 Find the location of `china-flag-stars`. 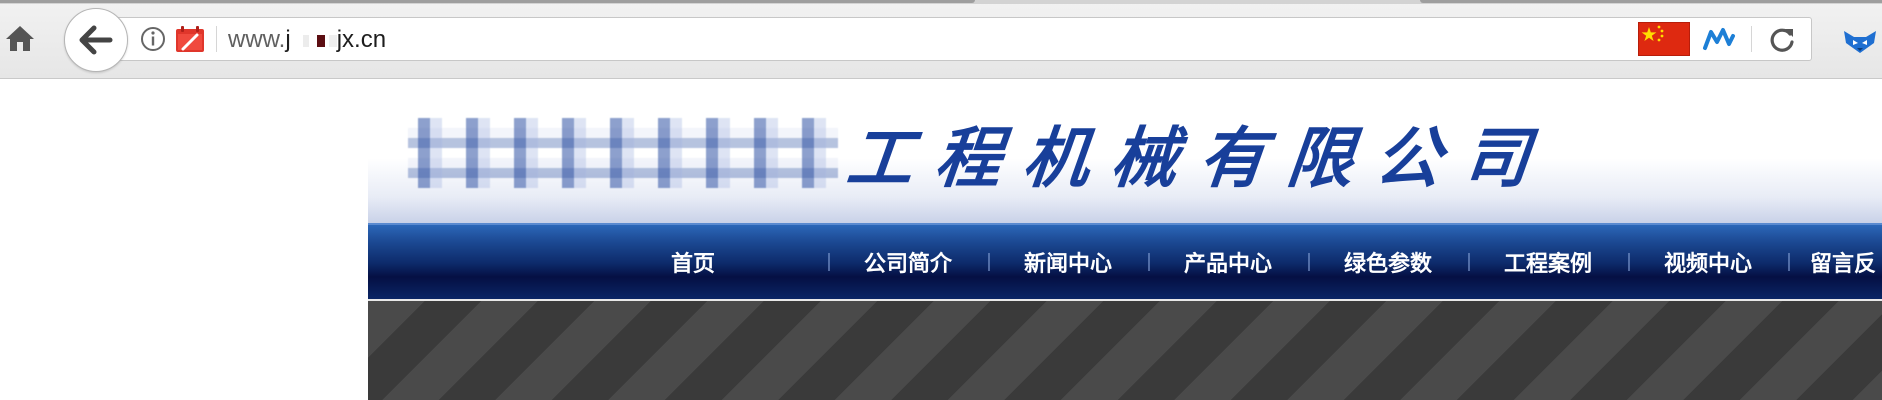

china-flag-stars is located at coordinates (1652, 33).